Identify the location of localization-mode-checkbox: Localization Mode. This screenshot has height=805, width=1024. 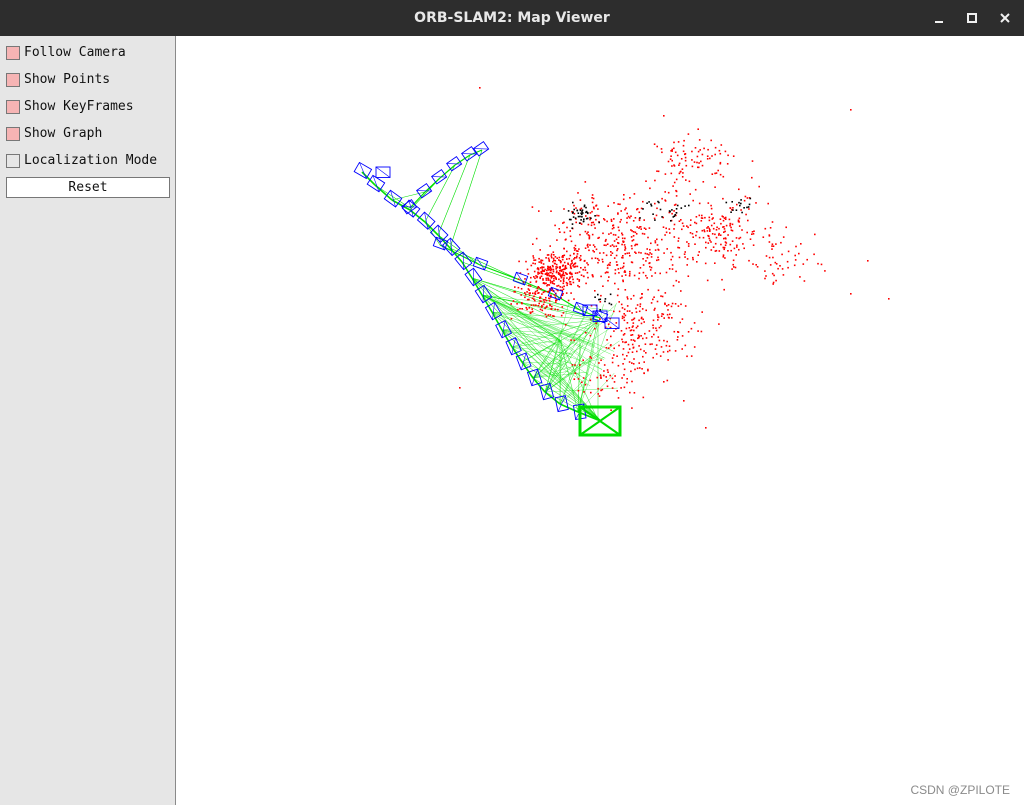
(90, 162).